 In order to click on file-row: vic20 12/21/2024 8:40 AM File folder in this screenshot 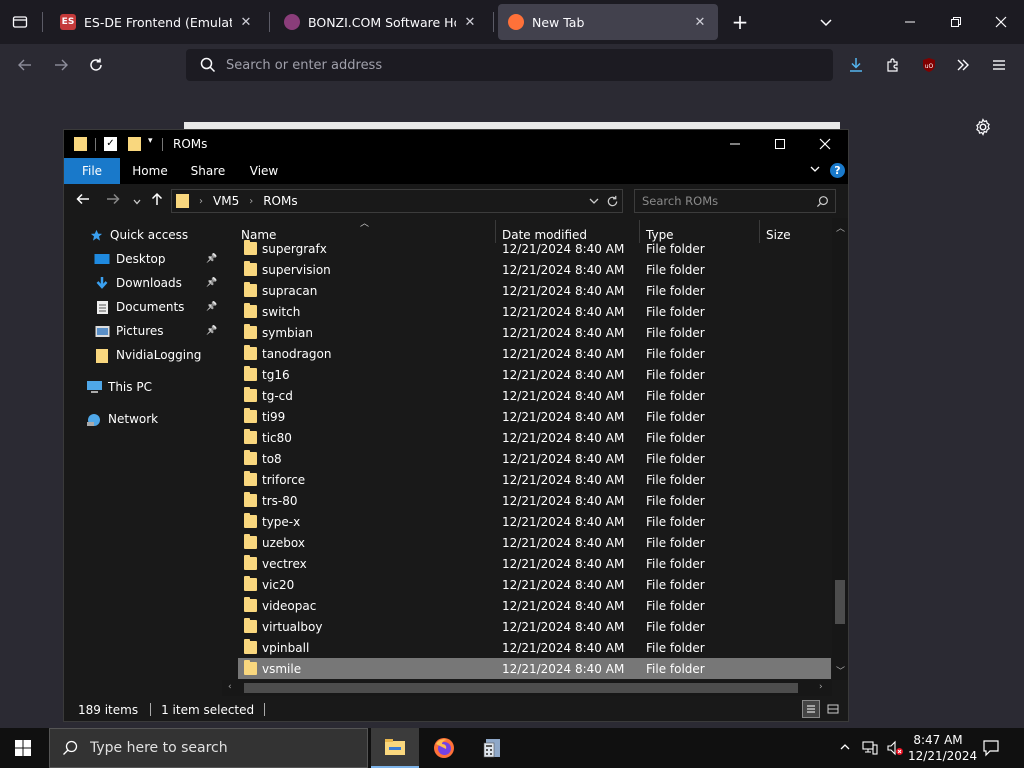, I will do `click(534, 584)`.